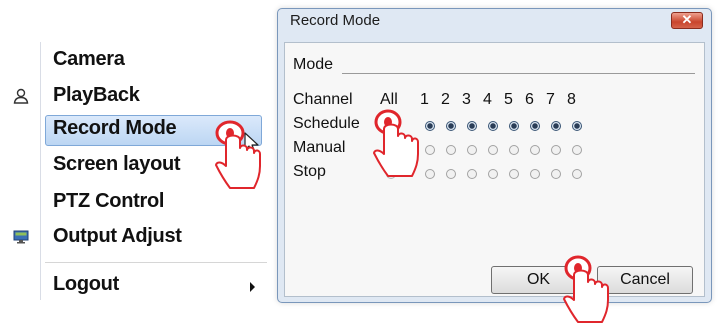 The height and width of the screenshot is (334, 723). I want to click on manual-ch5-radio, so click(514, 150).